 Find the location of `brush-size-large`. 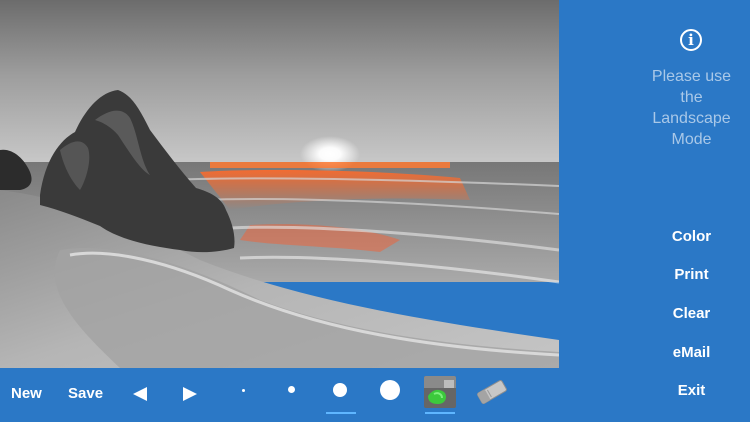

brush-size-large is located at coordinates (390, 390).